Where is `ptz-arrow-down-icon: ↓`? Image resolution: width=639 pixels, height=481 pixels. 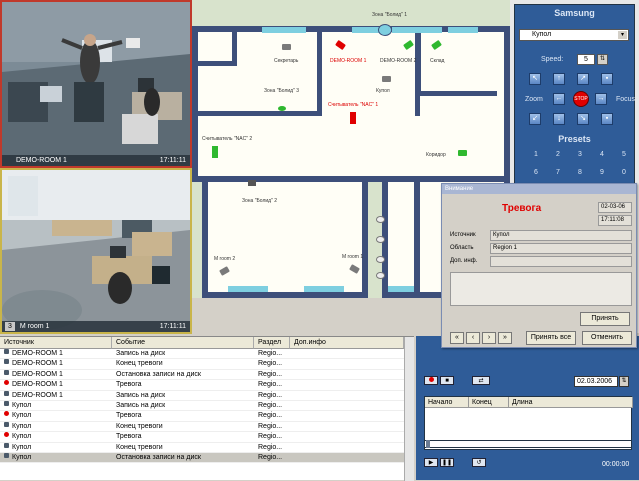
ptz-arrow-down-icon: ↓ is located at coordinates (559, 119).